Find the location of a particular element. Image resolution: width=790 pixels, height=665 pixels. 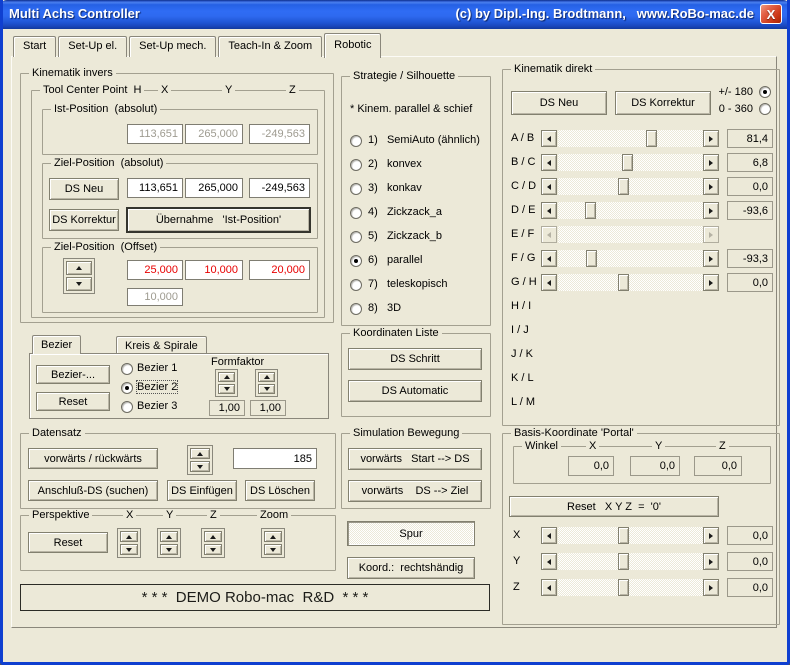

range-360-radio is located at coordinates (765, 109).